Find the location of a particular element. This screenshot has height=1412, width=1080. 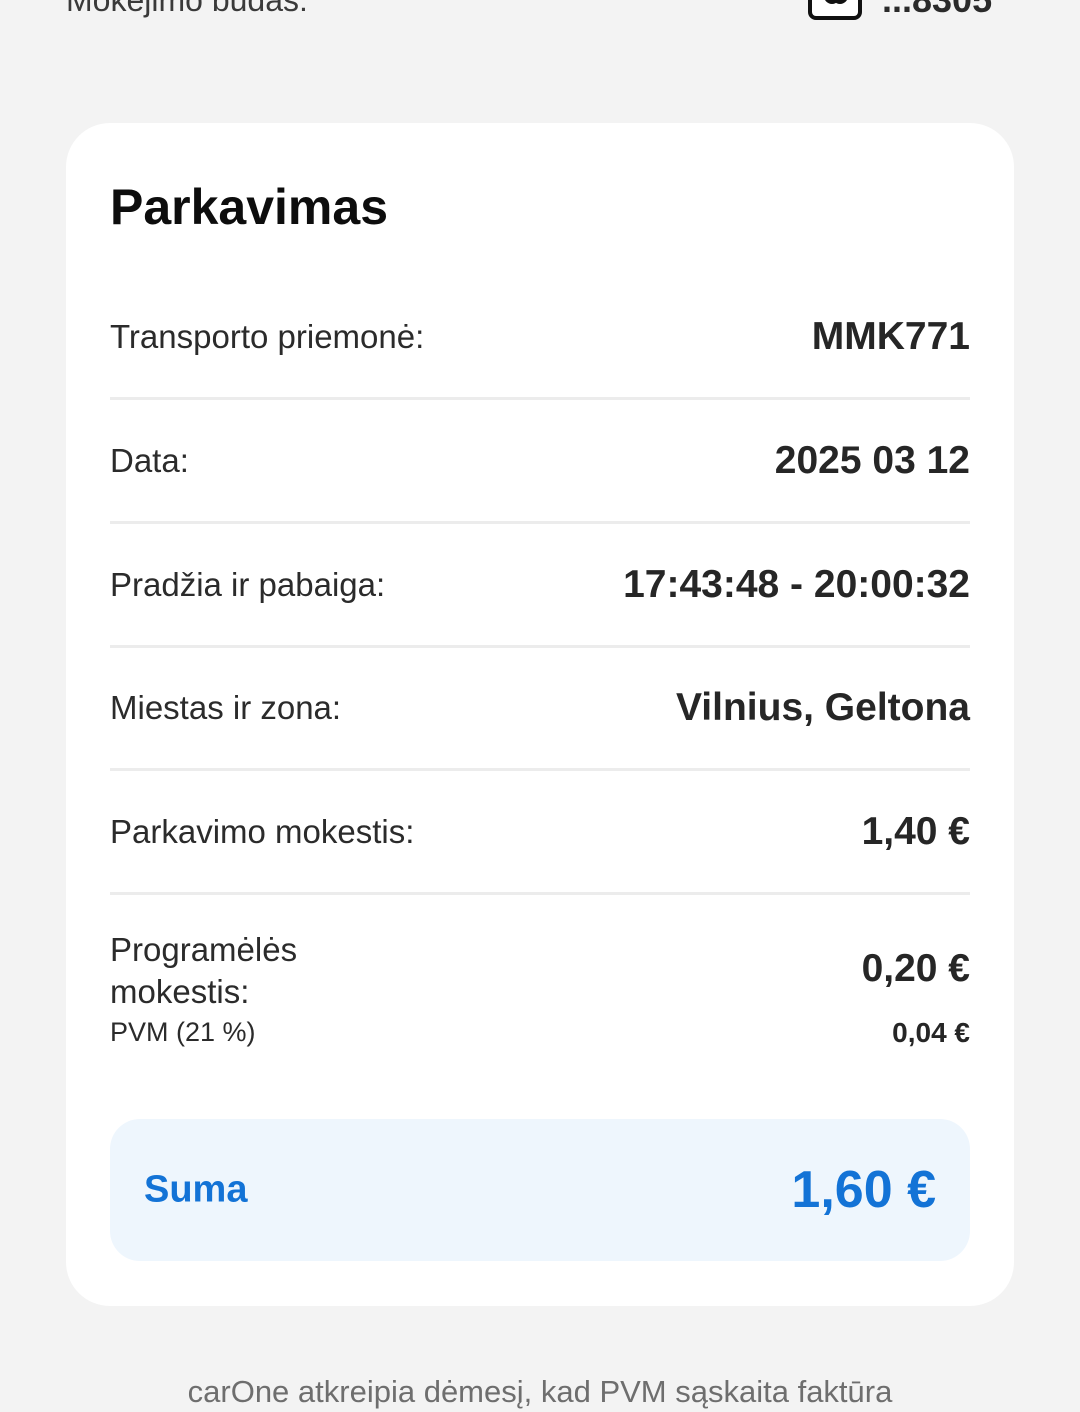

vehicle-value: MMK771 is located at coordinates (890, 336).